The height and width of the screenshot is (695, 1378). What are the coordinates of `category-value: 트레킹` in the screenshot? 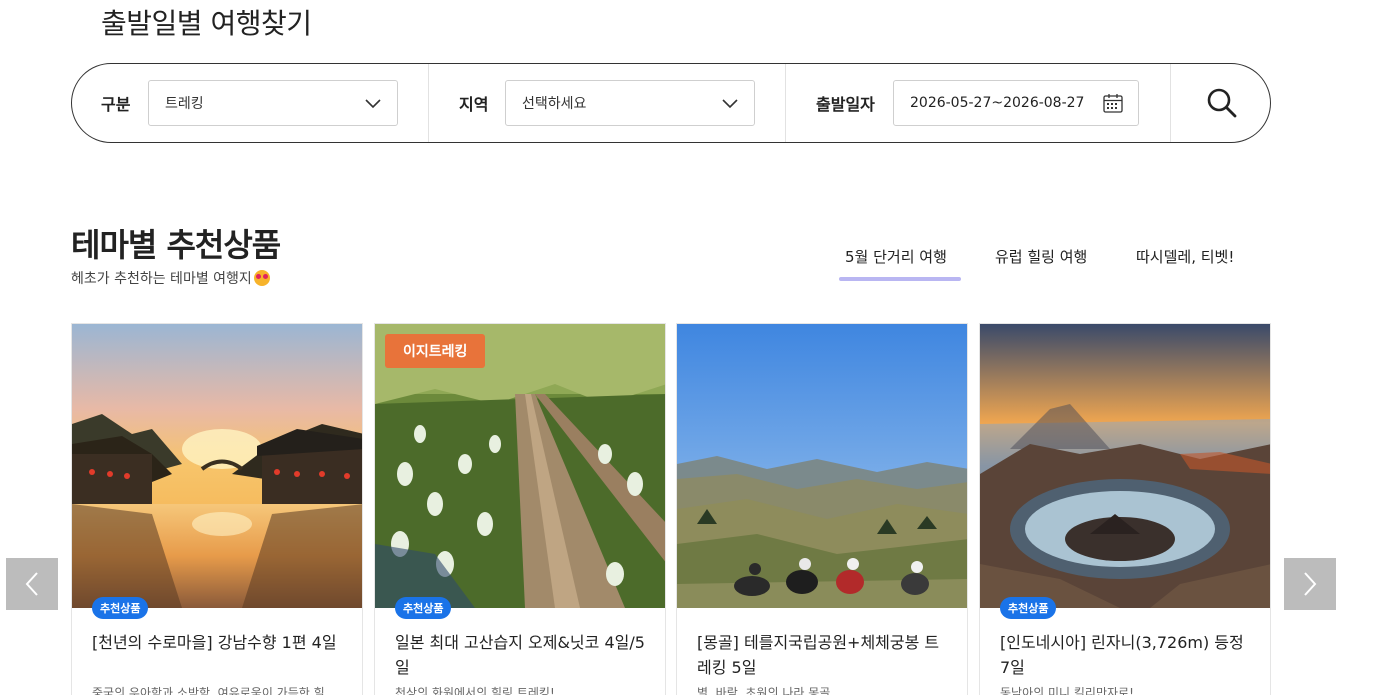 It's located at (184, 104).